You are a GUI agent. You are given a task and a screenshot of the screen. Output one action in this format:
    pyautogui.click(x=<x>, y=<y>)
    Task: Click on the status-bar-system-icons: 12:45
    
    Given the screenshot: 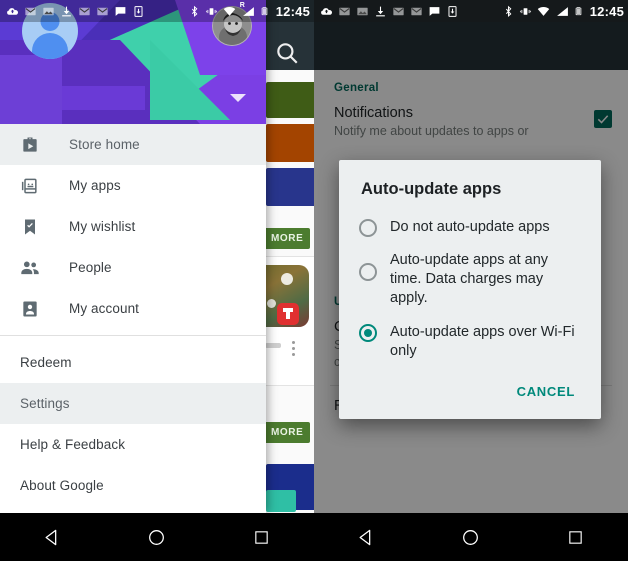 What is the action you would take?
    pyautogui.click(x=563, y=11)
    